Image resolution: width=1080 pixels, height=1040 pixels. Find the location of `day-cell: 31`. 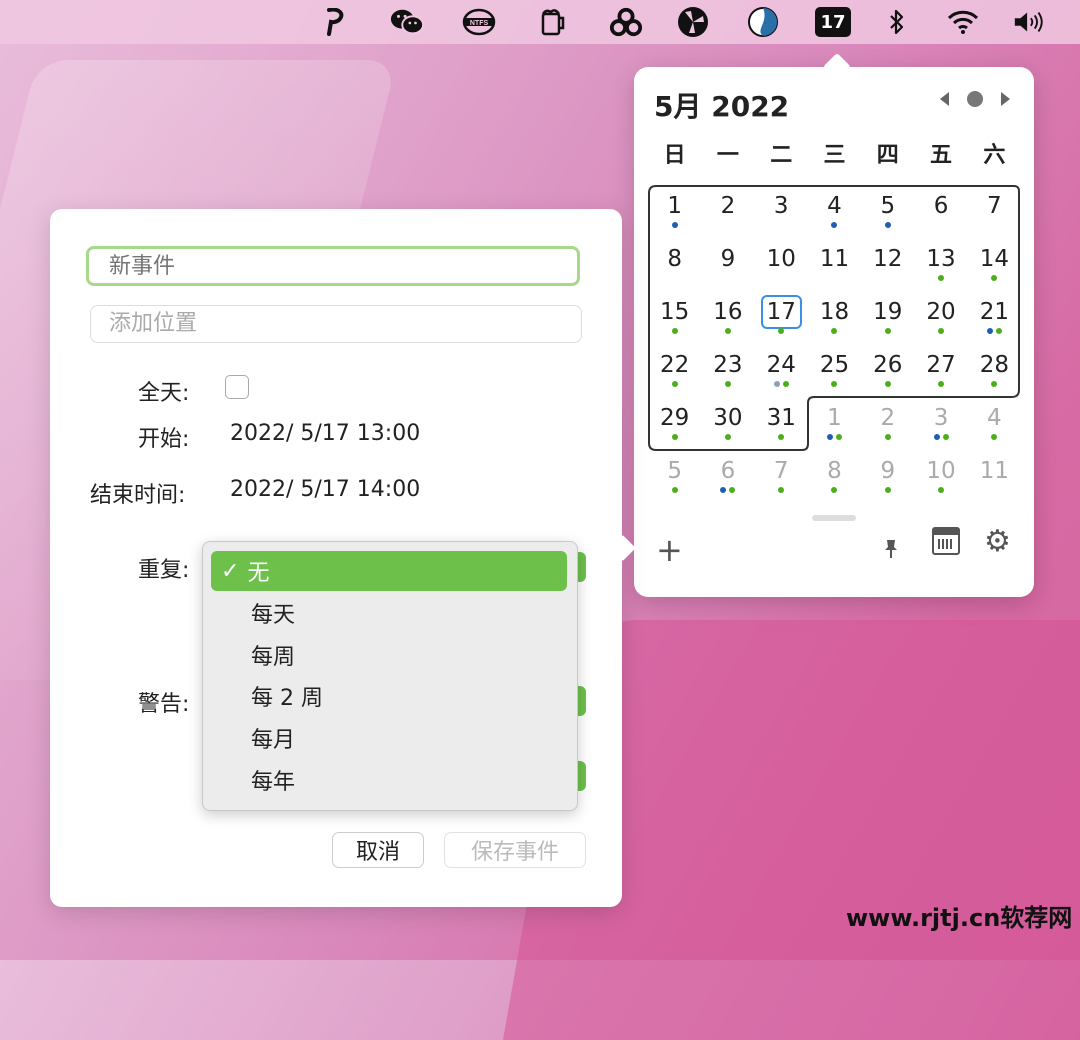

day-cell: 31 is located at coordinates (781, 423).